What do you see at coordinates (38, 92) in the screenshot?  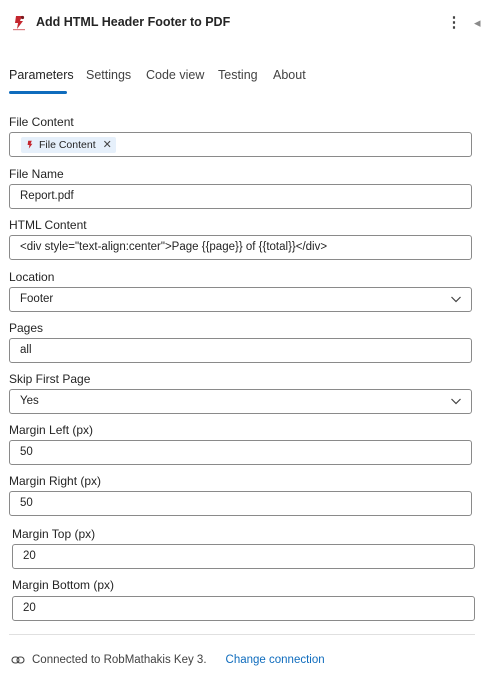 I see `active-tab-indicator` at bounding box center [38, 92].